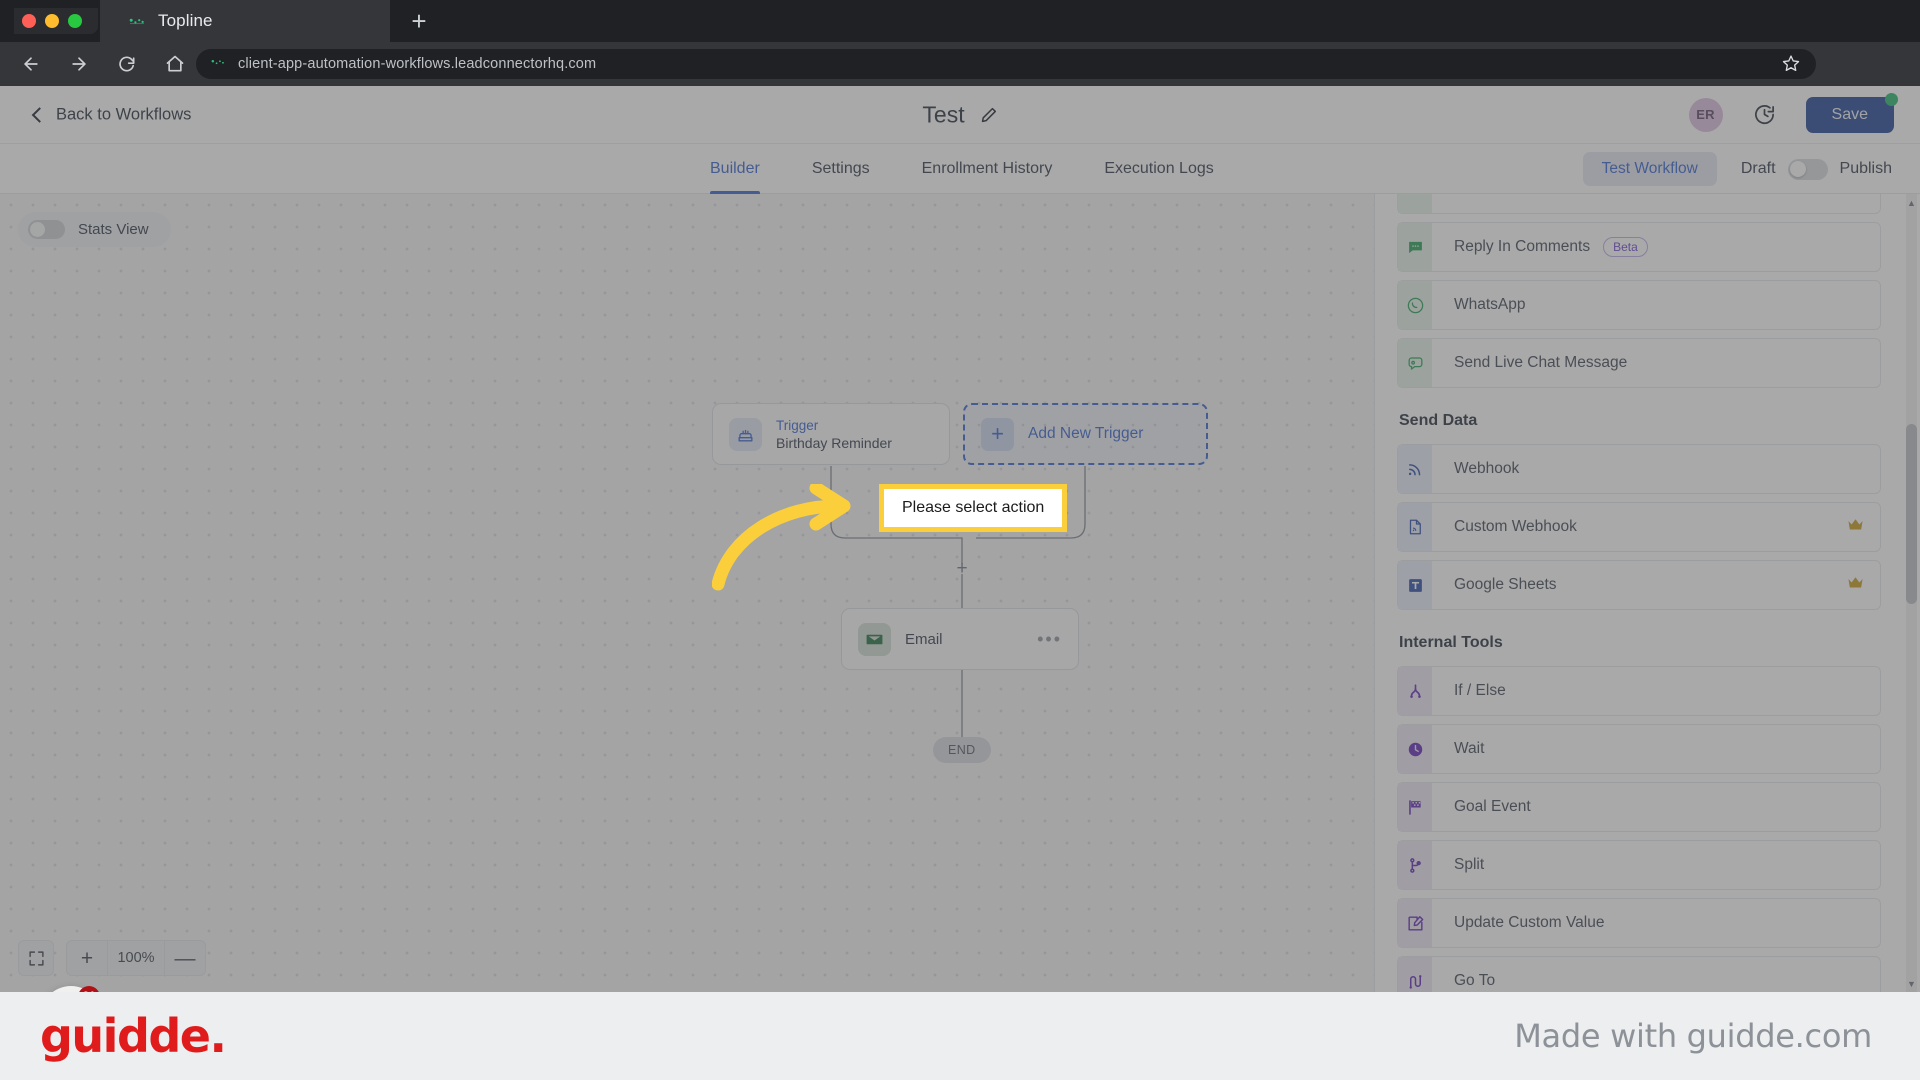 The width and height of the screenshot is (1920, 1080). I want to click on new-tab-button: +, so click(419, 21).